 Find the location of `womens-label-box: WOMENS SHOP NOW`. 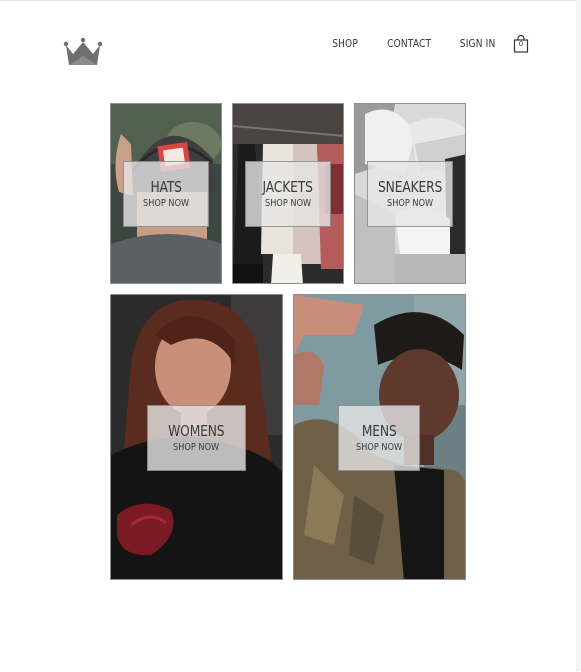

womens-label-box: WOMENS SHOP NOW is located at coordinates (196, 438).